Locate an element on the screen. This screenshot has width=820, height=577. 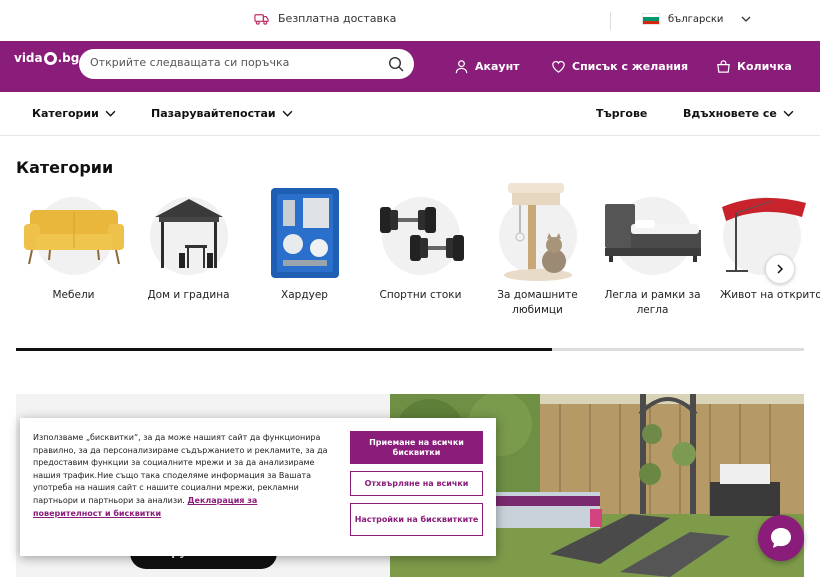
account-link: Акаунт is located at coordinates (487, 66).